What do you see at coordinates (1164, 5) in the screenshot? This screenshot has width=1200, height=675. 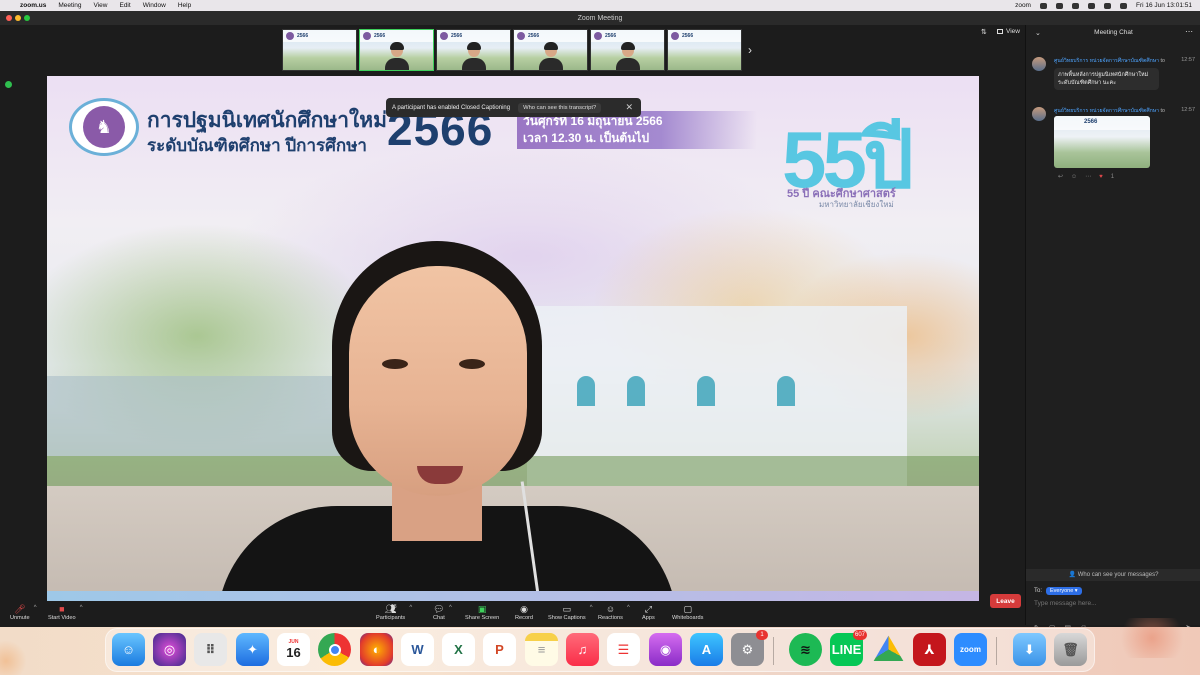 I see `menubar-clock: Fri 16 Jun 13:01:51` at bounding box center [1164, 5].